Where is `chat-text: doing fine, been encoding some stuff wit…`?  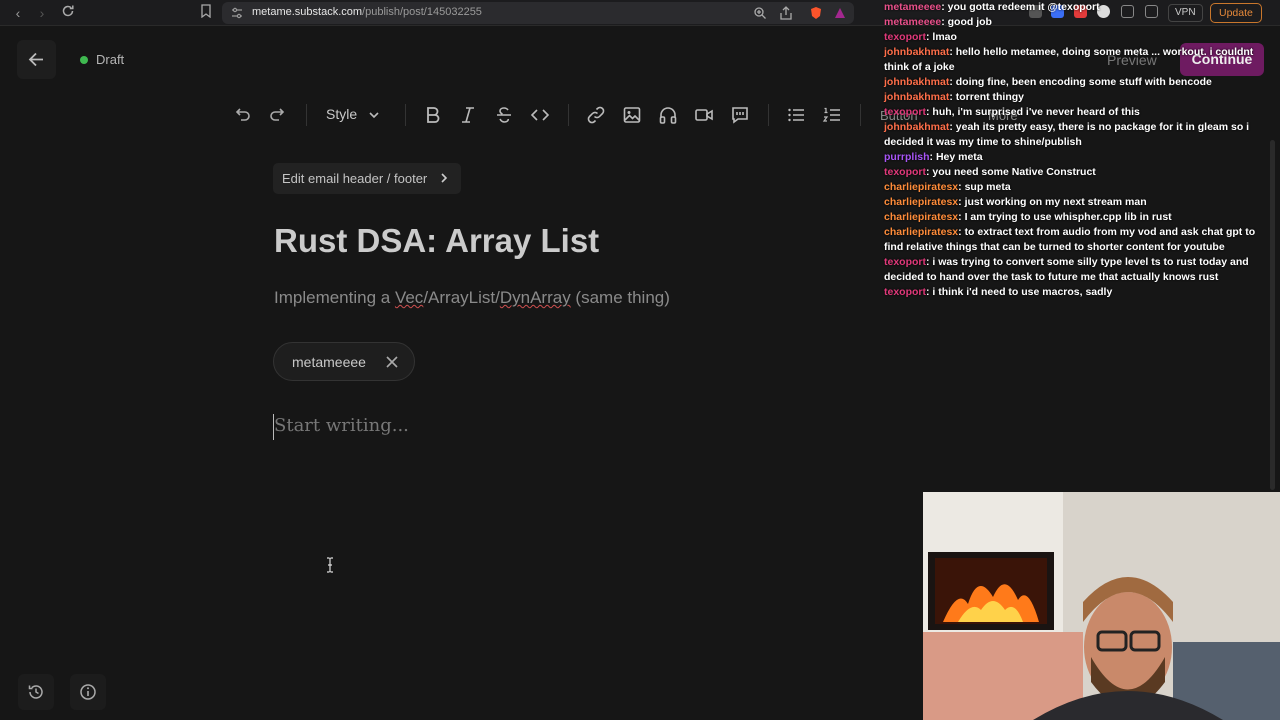 chat-text: doing fine, been encoding some stuff wit… is located at coordinates (1083, 82).